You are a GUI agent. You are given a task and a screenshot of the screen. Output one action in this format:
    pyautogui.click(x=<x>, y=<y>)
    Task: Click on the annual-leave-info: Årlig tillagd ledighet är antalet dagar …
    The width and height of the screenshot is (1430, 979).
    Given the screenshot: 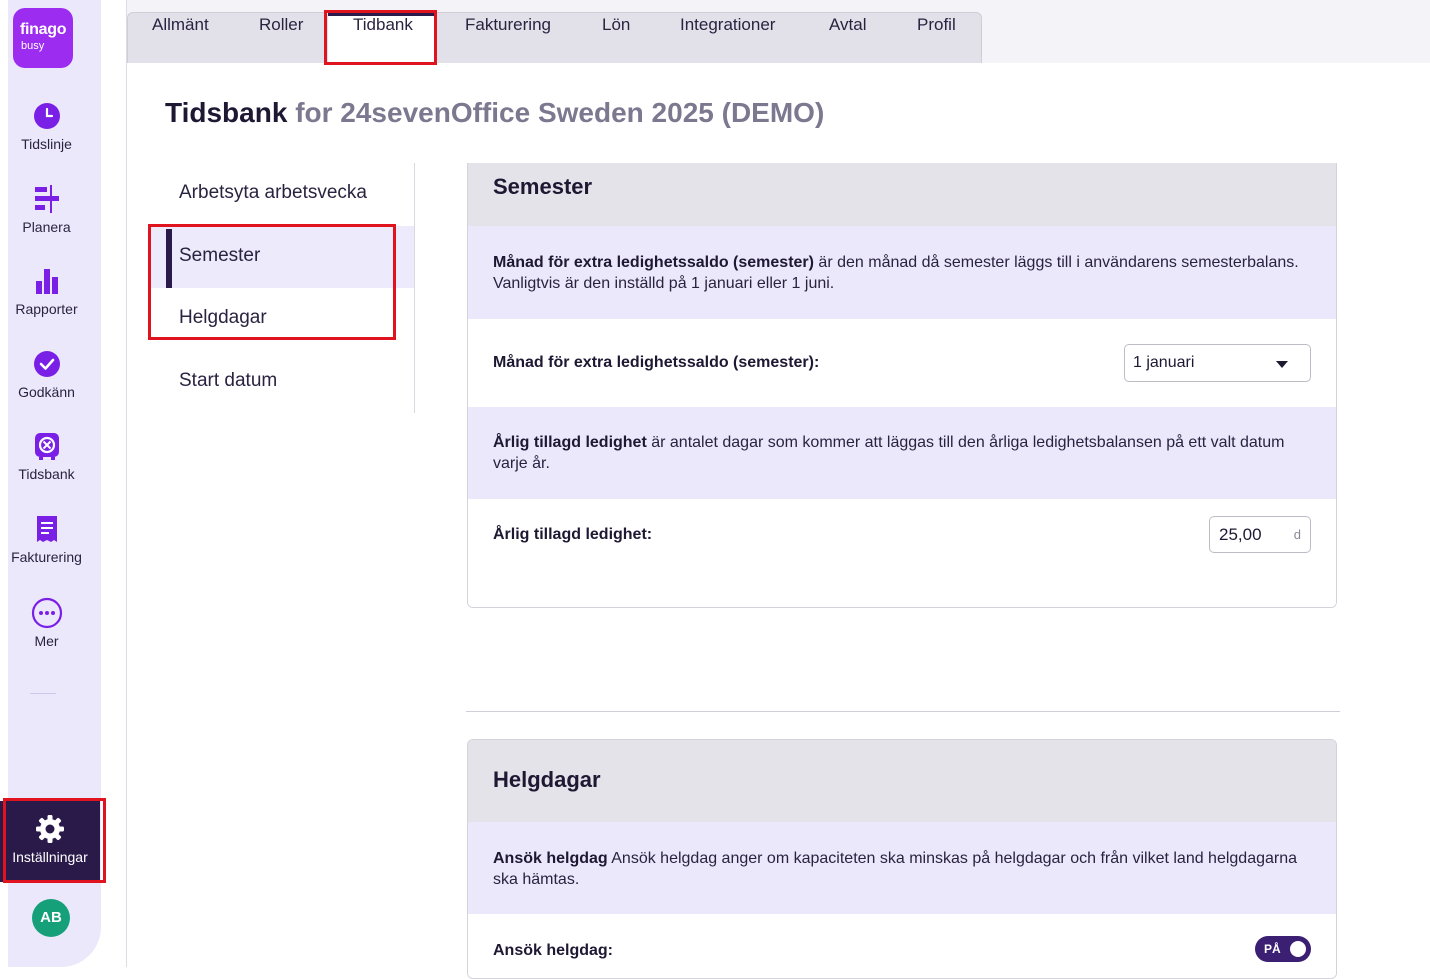 What is the action you would take?
    pyautogui.click(x=902, y=453)
    